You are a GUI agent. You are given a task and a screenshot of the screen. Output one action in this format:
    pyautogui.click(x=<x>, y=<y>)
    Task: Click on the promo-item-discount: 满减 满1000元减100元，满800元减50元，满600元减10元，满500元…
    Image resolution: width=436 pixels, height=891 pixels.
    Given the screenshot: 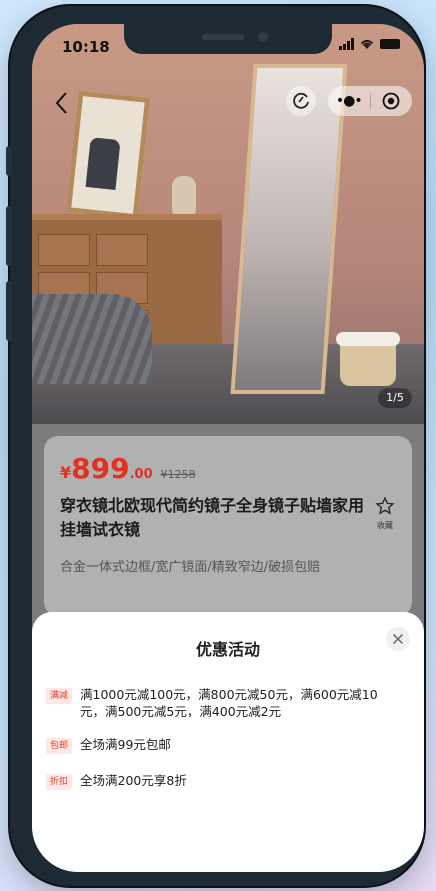 What is the action you would take?
    pyautogui.click(x=222, y=703)
    